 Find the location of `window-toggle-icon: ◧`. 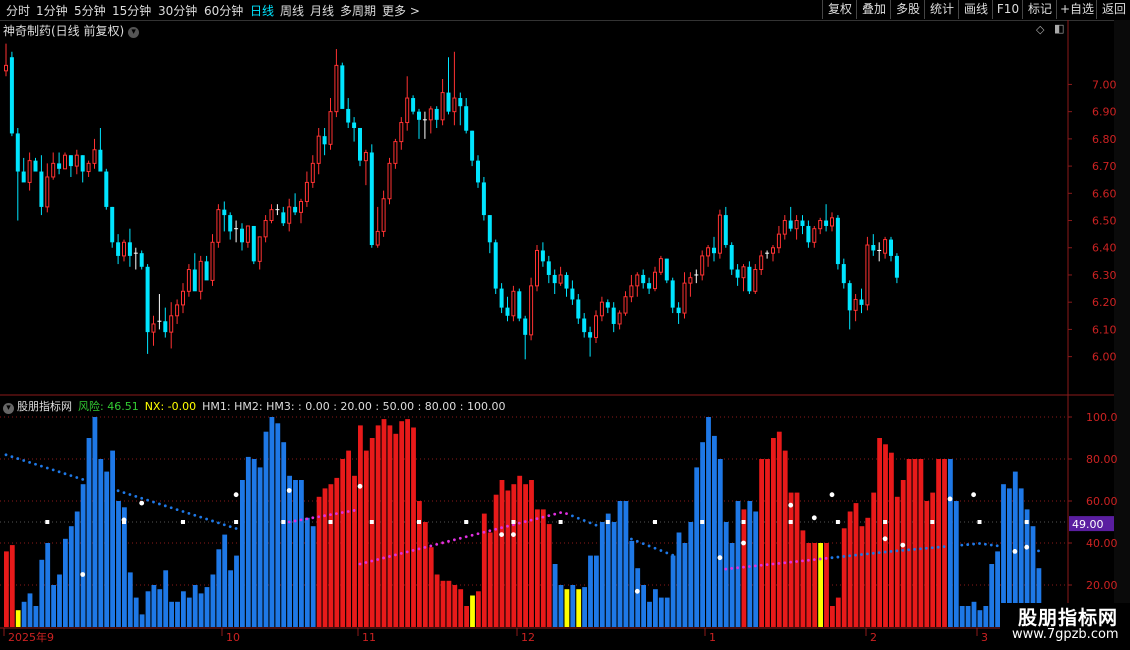

window-toggle-icon: ◧ is located at coordinates (1059, 28).